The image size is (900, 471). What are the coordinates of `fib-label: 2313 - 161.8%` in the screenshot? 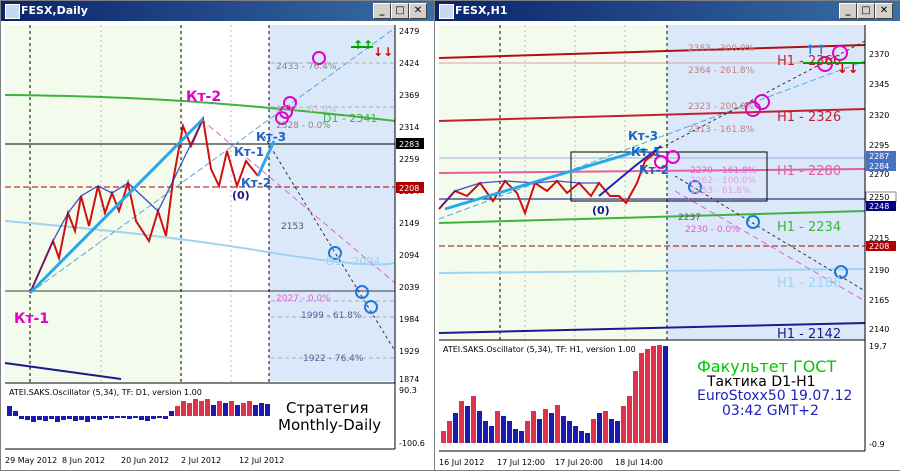 It's located at (721, 130).